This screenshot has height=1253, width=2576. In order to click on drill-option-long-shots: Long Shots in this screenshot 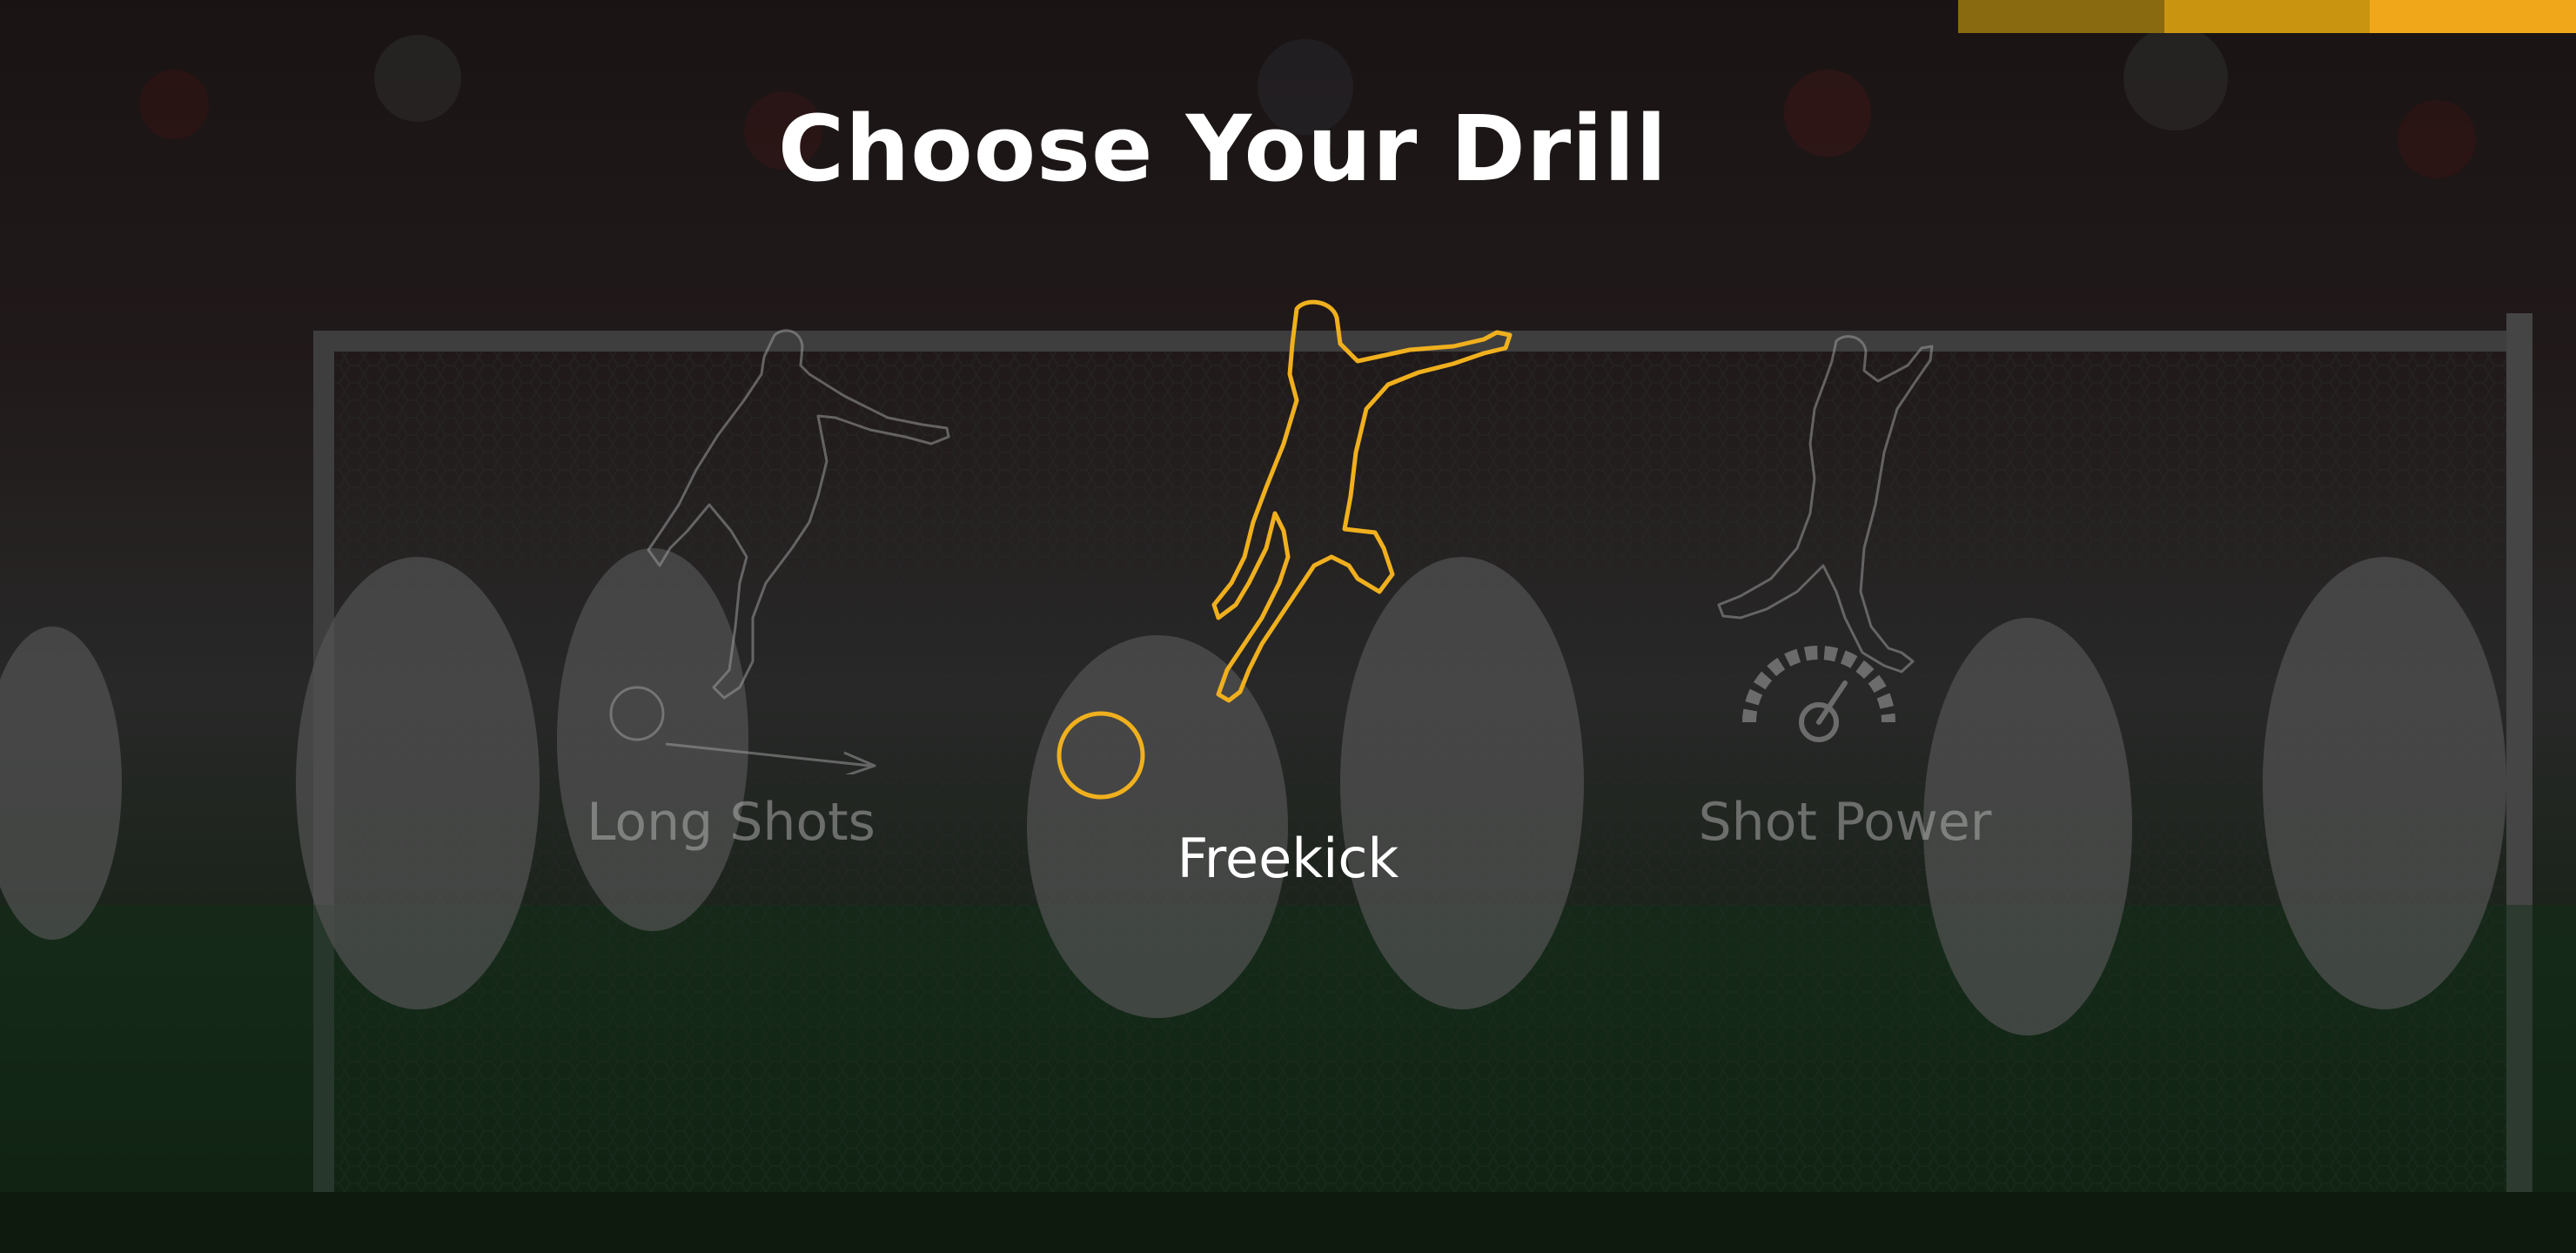, I will do `click(784, 600)`.